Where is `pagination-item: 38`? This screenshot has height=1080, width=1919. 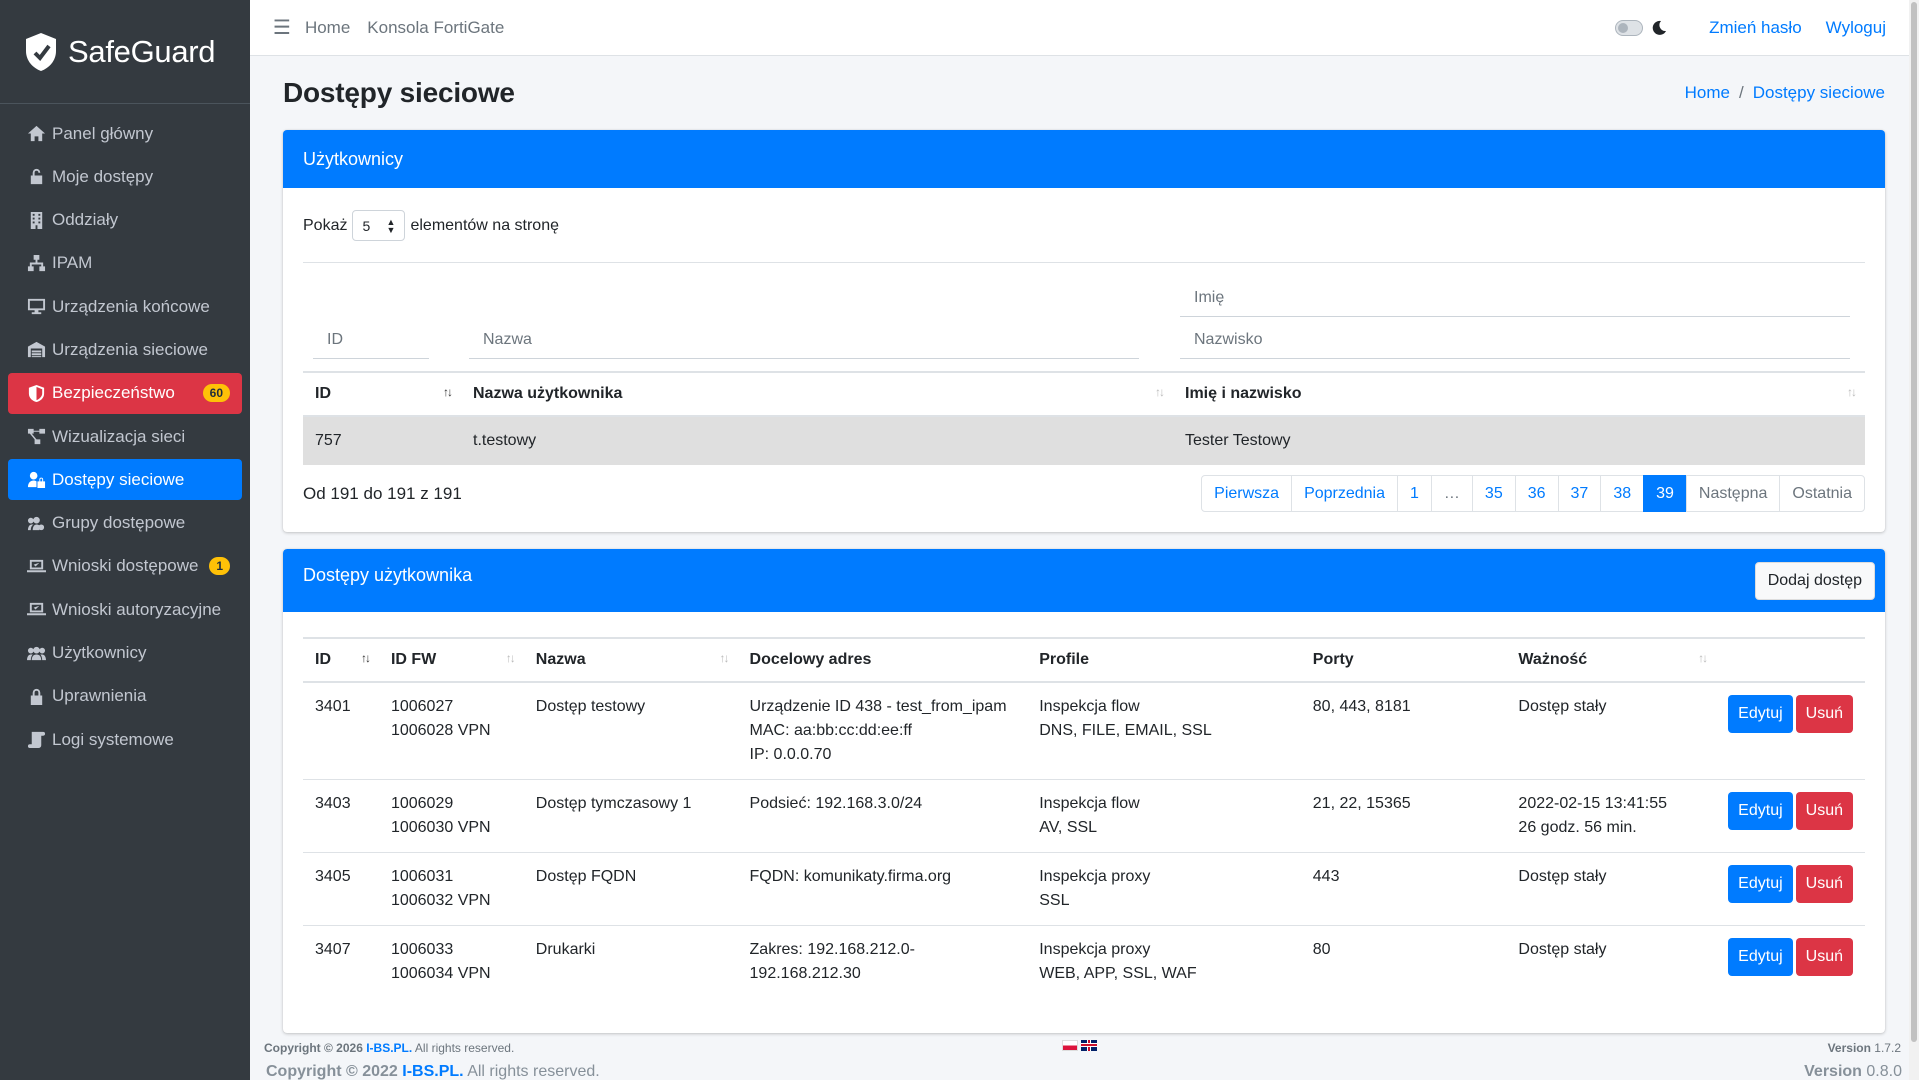
pagination-item: 38 is located at coordinates (1622, 493).